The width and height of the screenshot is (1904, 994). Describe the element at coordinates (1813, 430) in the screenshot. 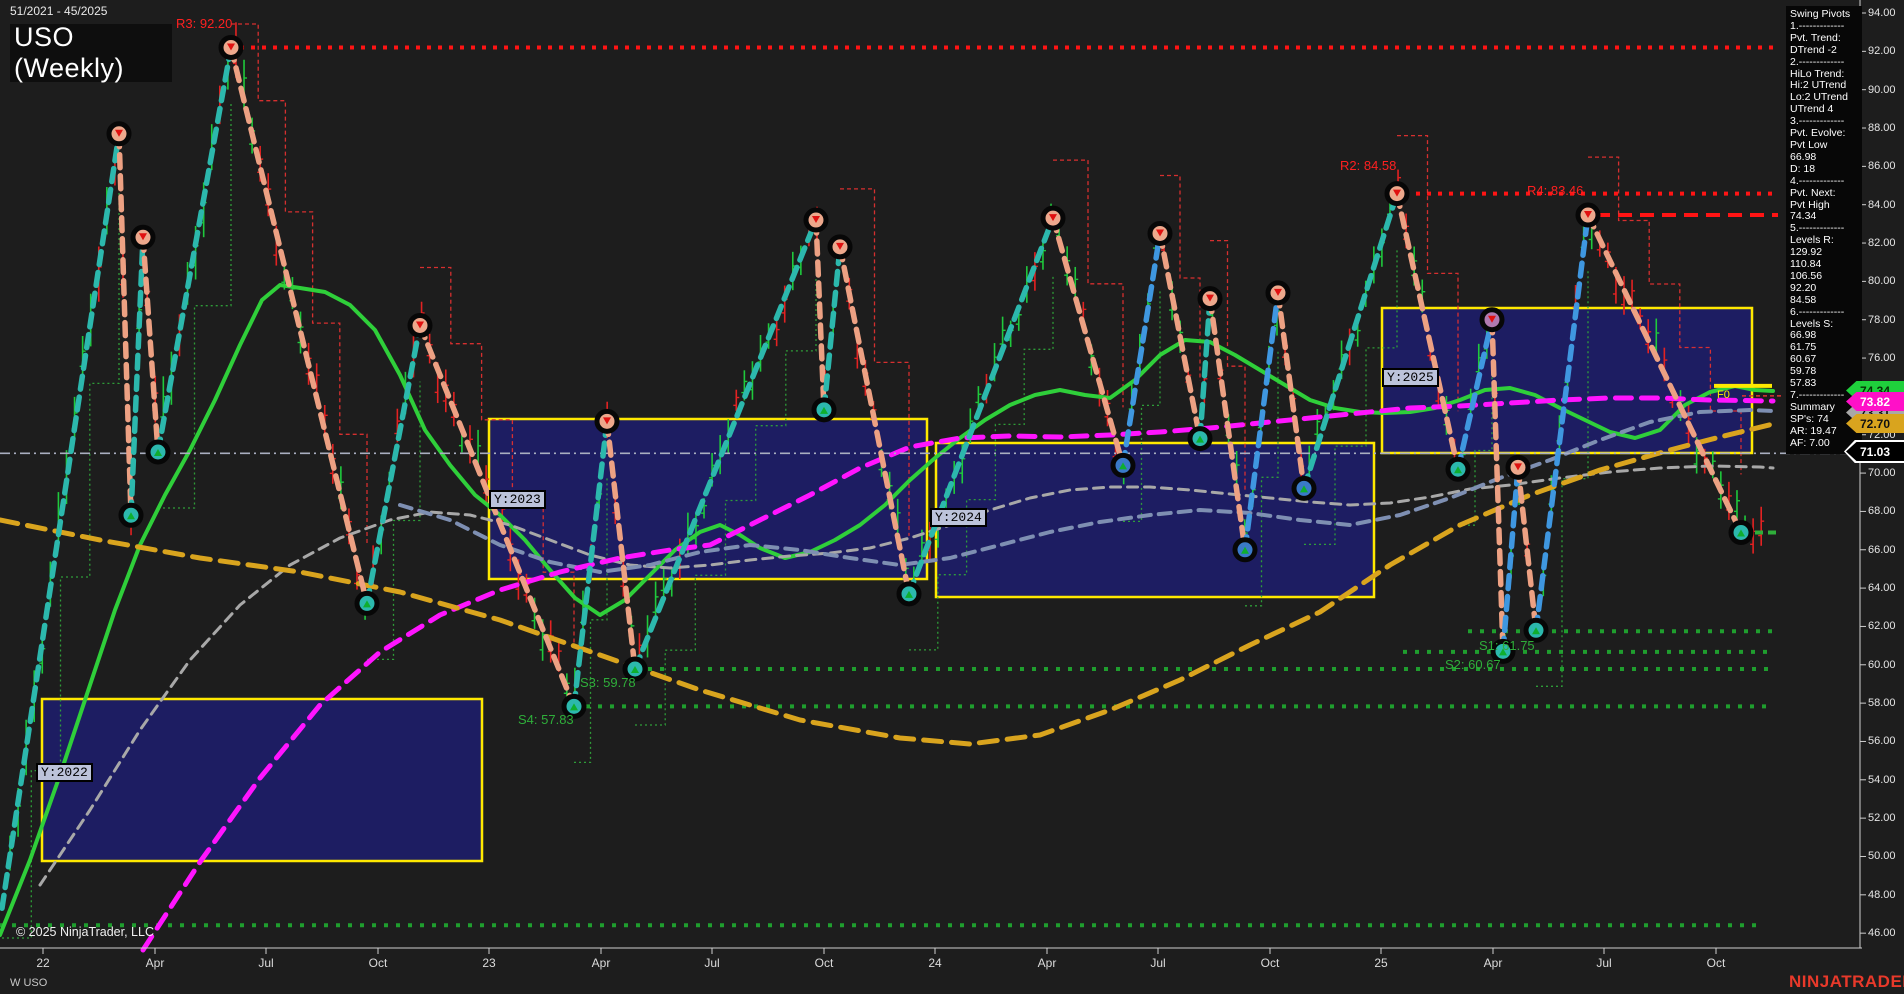

I see `pivot-panel-line: AR: 19.47` at that location.